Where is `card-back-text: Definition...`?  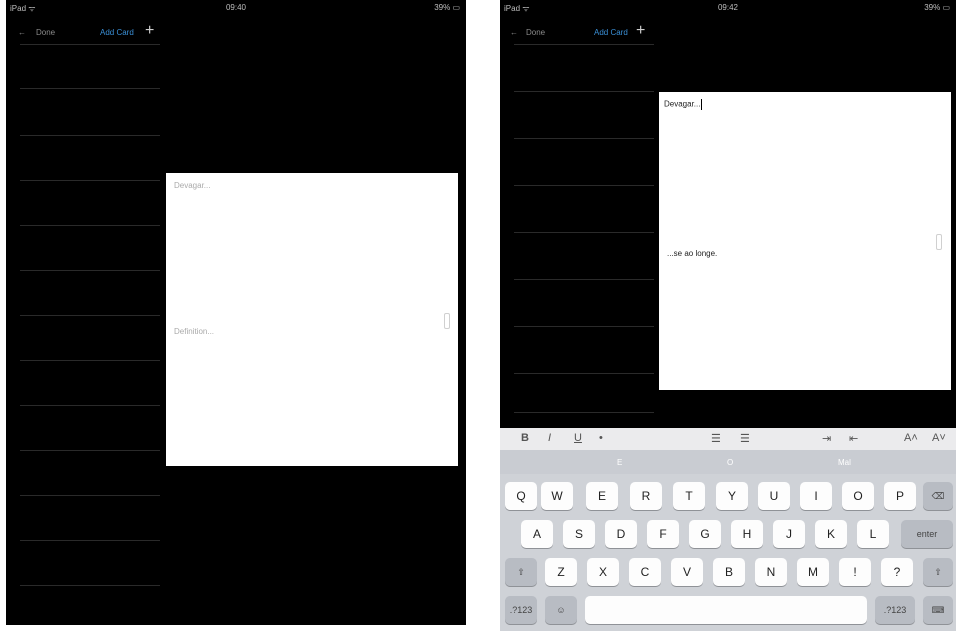
card-back-text: Definition... is located at coordinates (194, 331).